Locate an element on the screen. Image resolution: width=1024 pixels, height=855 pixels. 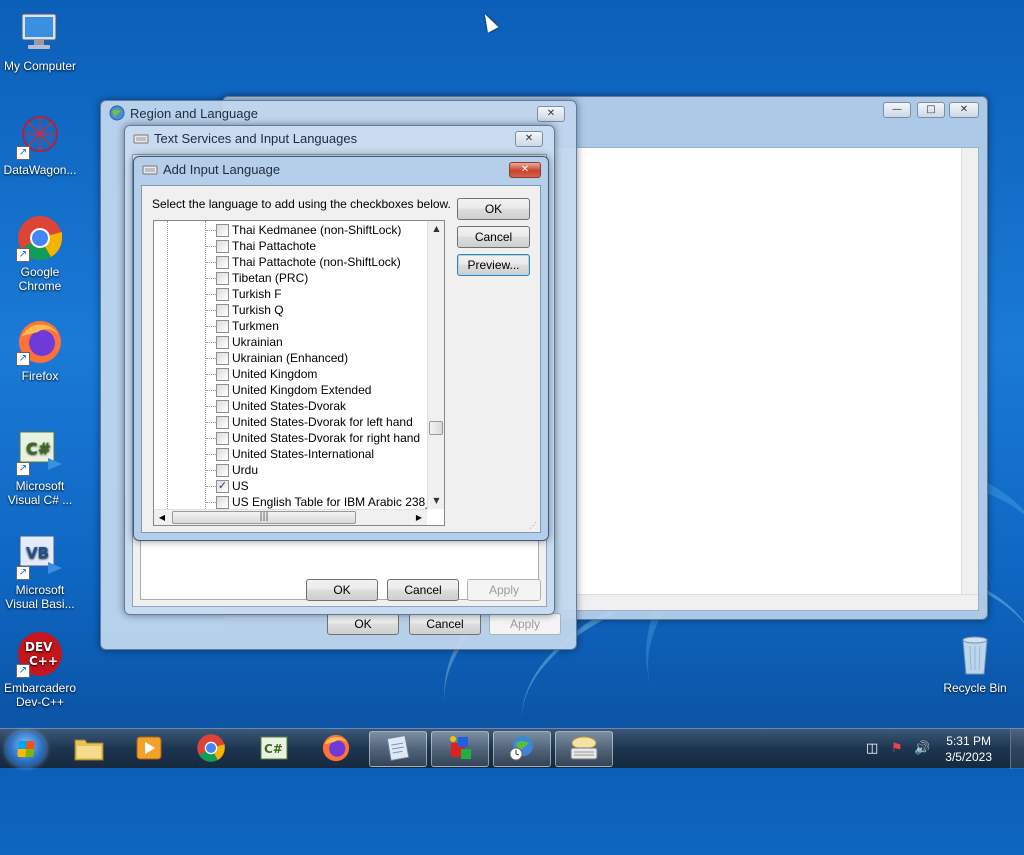
minimize-button: — is located at coordinates (897, 110).